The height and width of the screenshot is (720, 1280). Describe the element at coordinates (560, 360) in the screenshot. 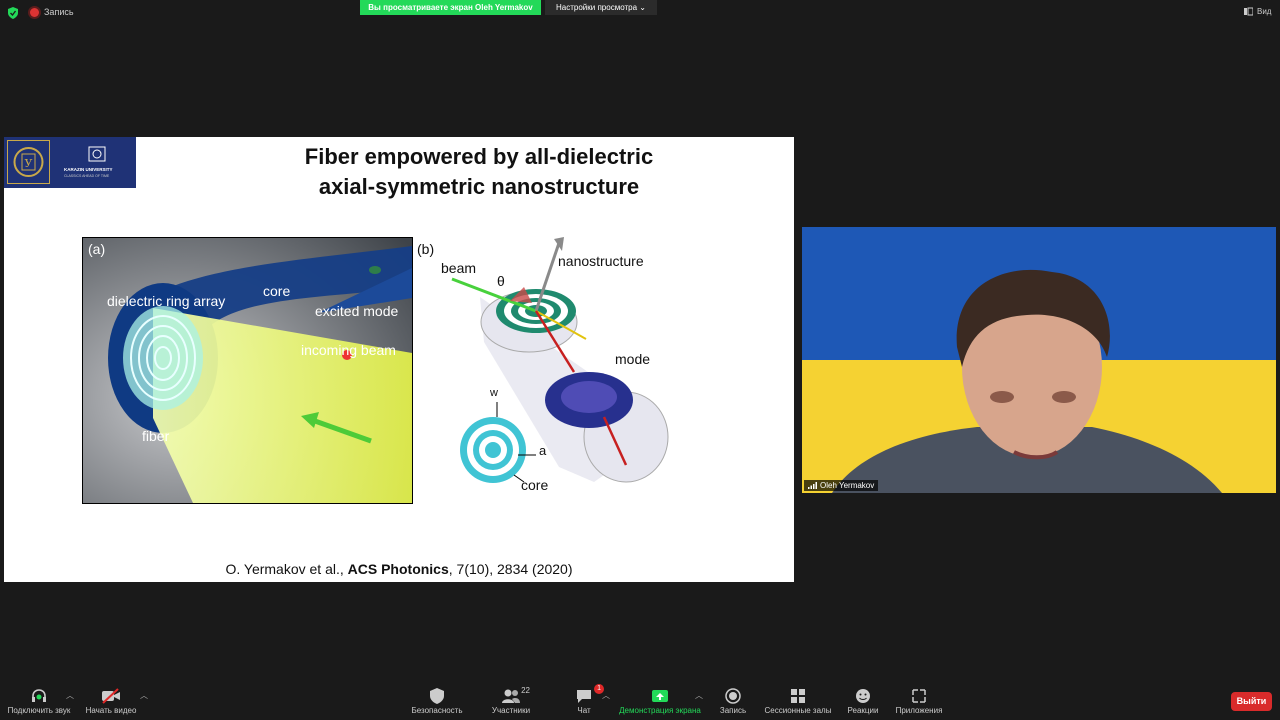

I see `figure-b-illustration` at that location.